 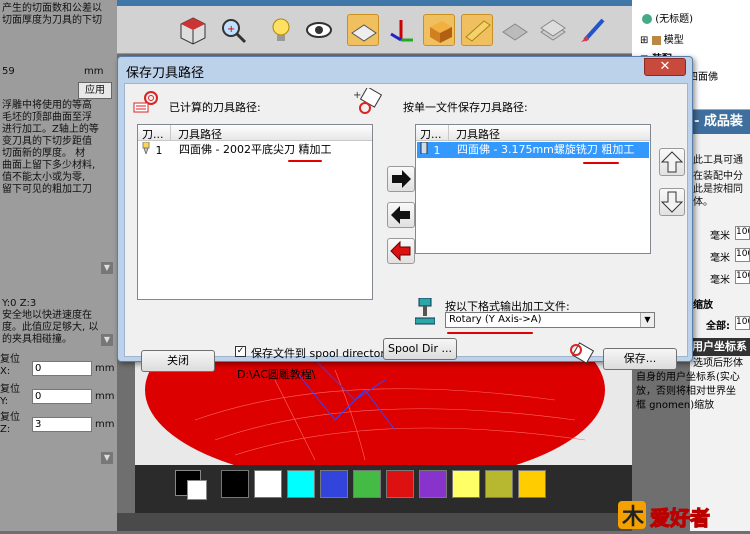 What do you see at coordinates (62, 368) in the screenshot?
I see `reset-x-input` at bounding box center [62, 368].